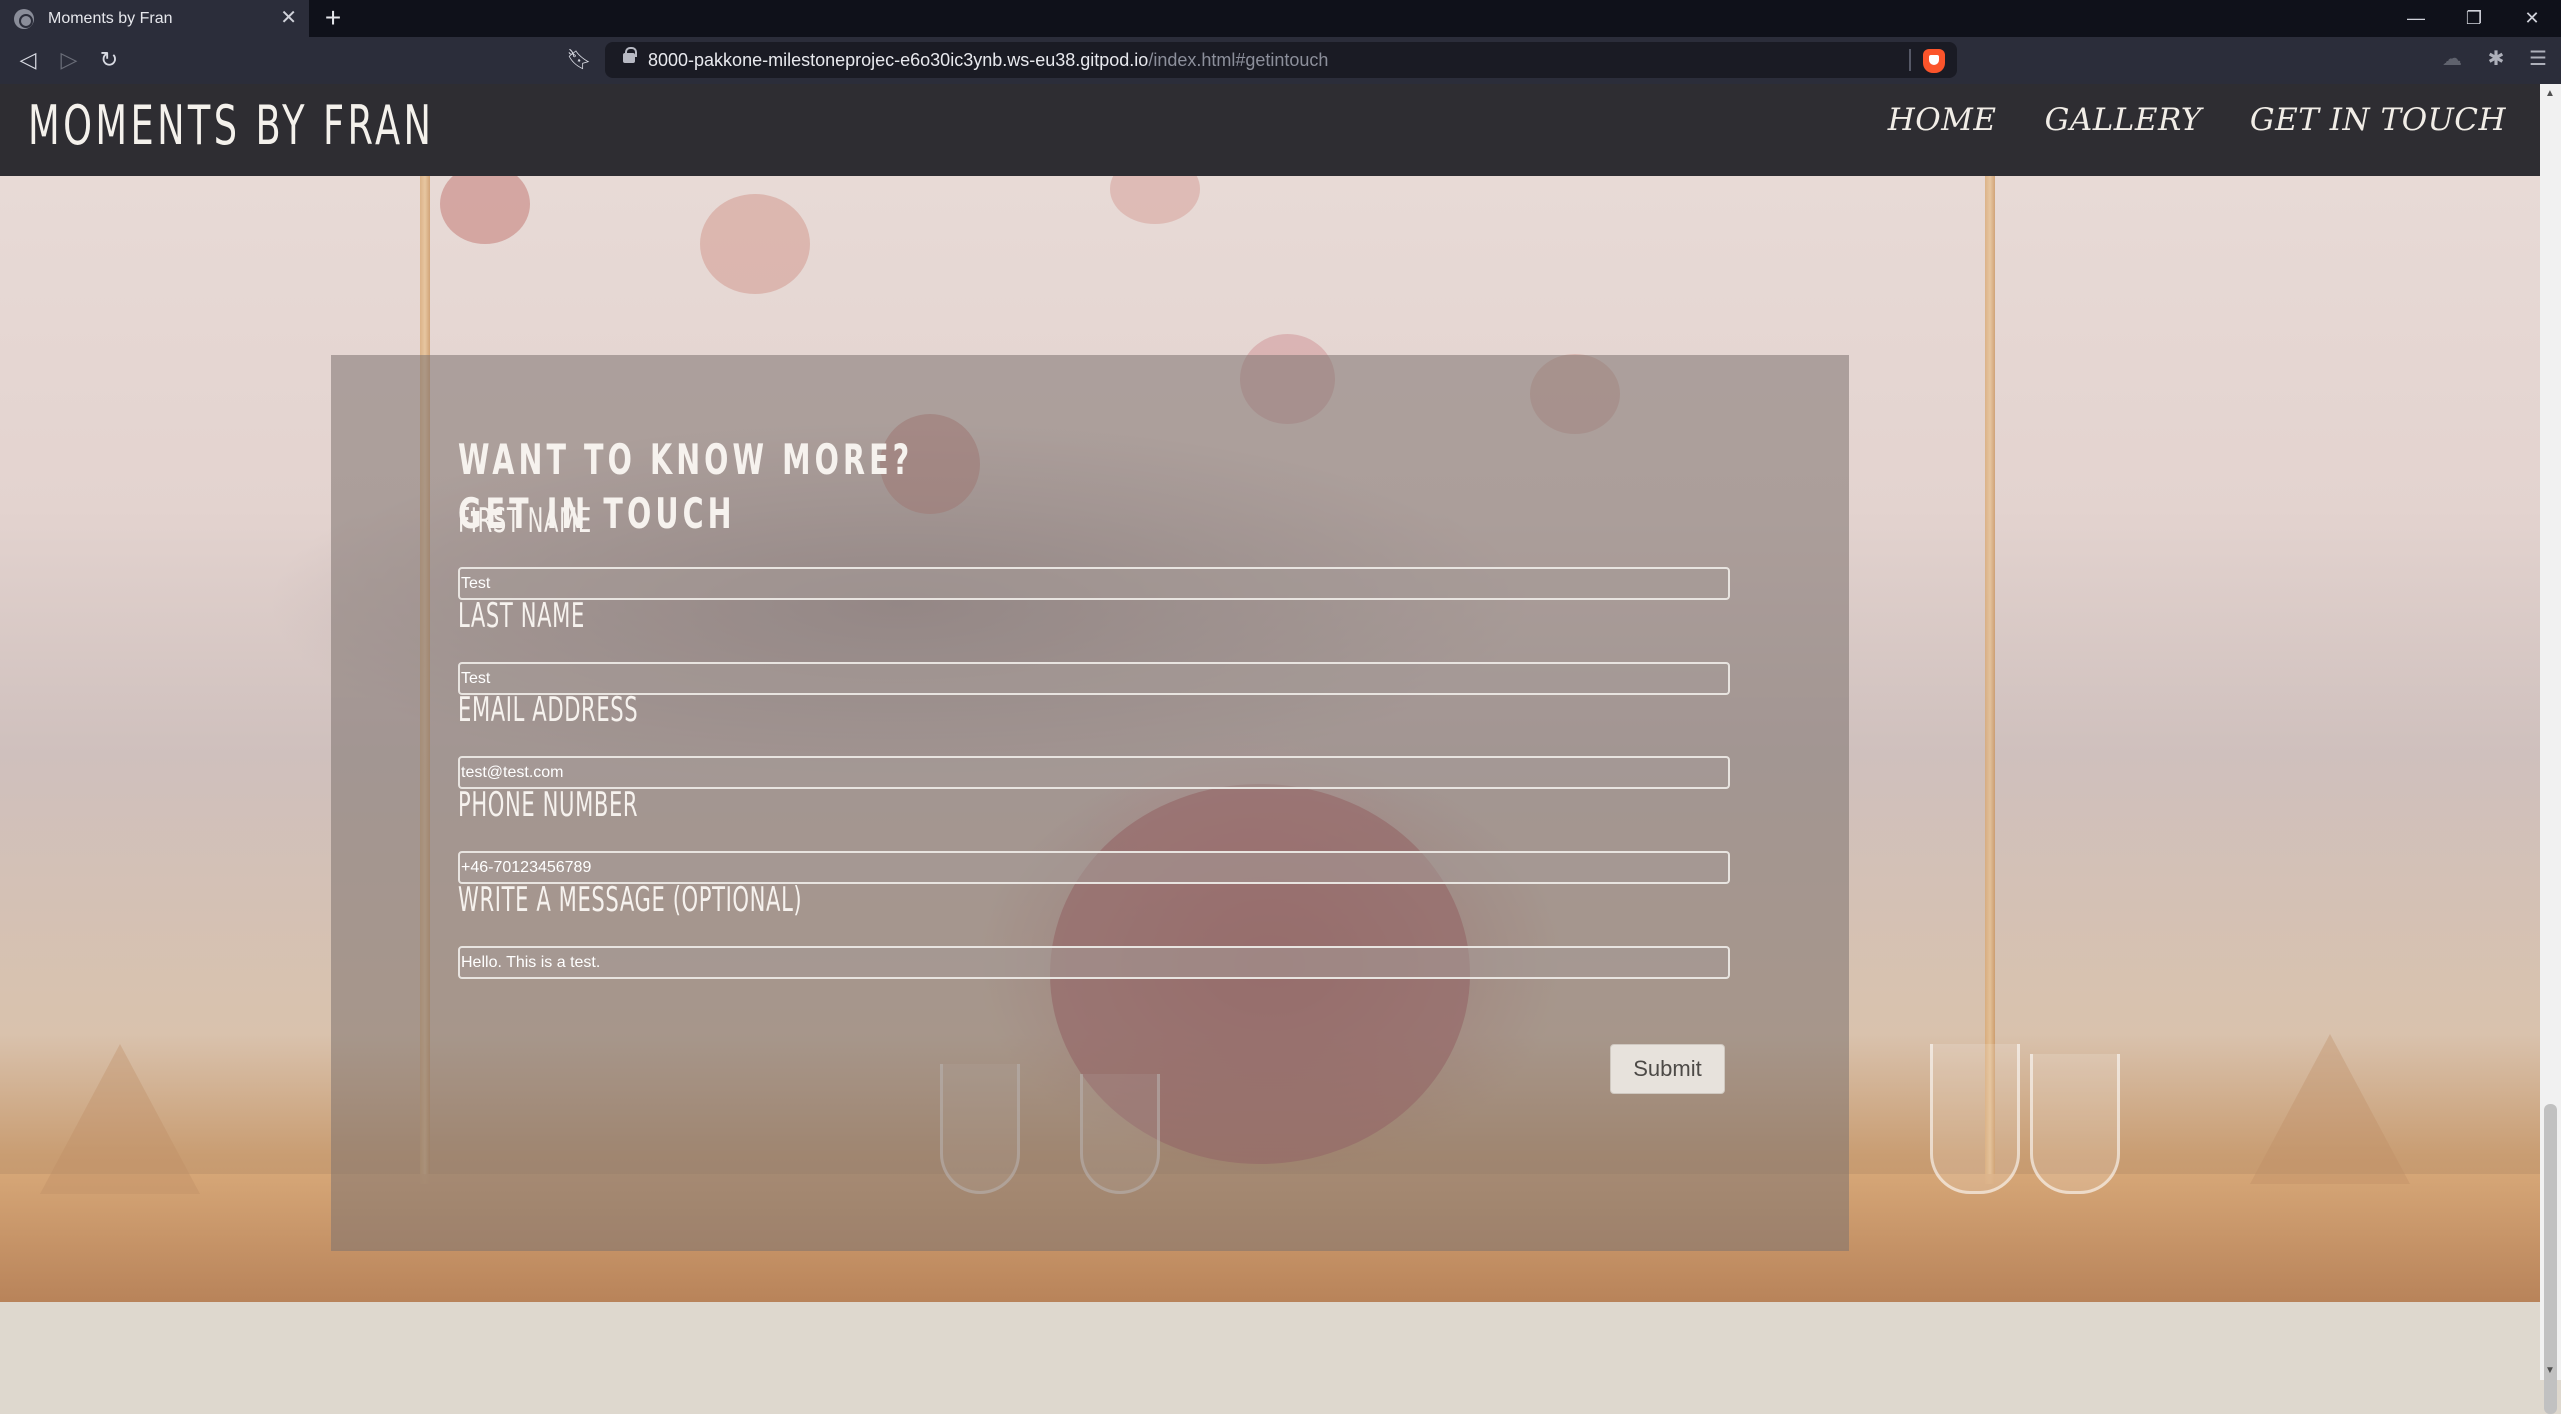 This screenshot has height=1414, width=2561. I want to click on cloud-icon: ☁, so click(2452, 58).